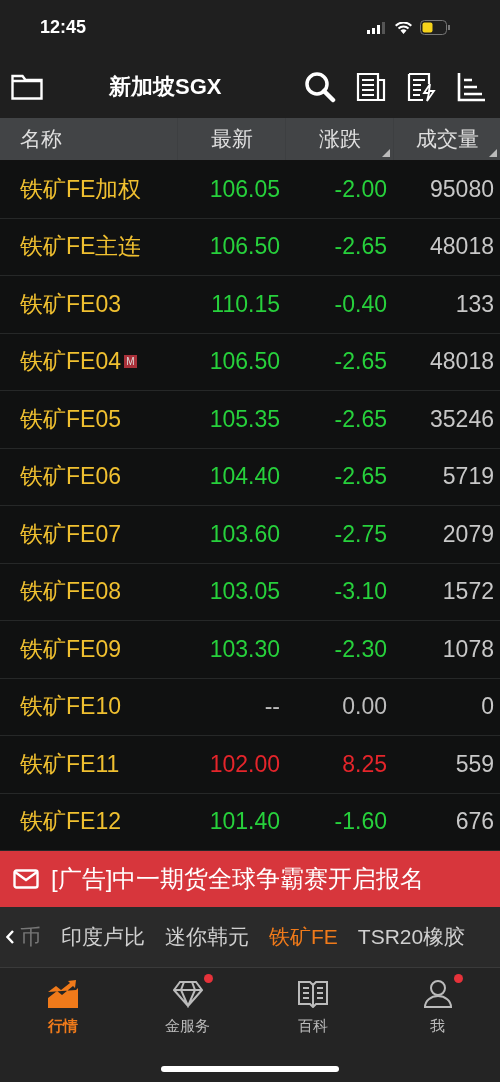 The image size is (500, 1082). What do you see at coordinates (70, 649) in the screenshot?
I see `contract-name: 铁矿FE09` at bounding box center [70, 649].